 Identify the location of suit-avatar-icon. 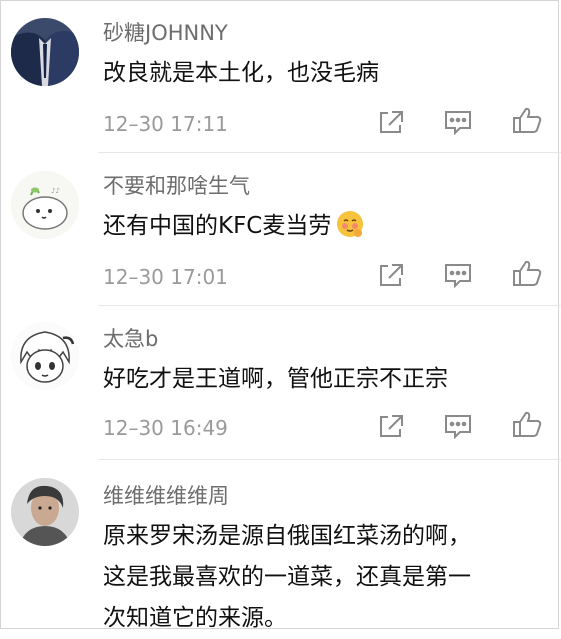
(45, 52).